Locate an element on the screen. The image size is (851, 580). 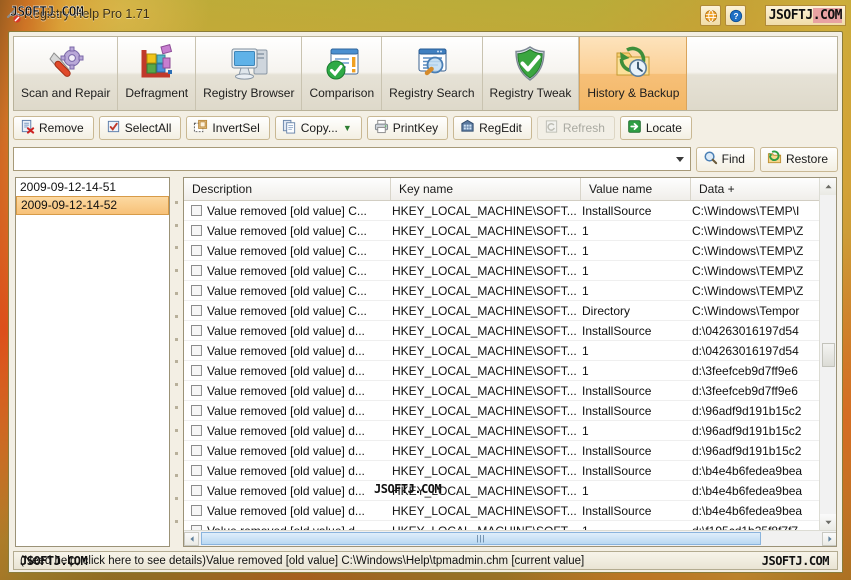
panel-splitter is located at coordinates (176, 362).